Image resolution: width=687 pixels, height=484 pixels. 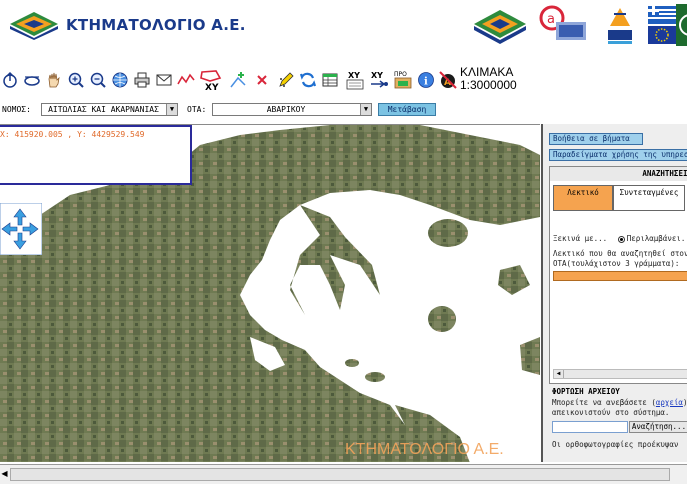 I want to click on search-input, so click(x=620, y=276).